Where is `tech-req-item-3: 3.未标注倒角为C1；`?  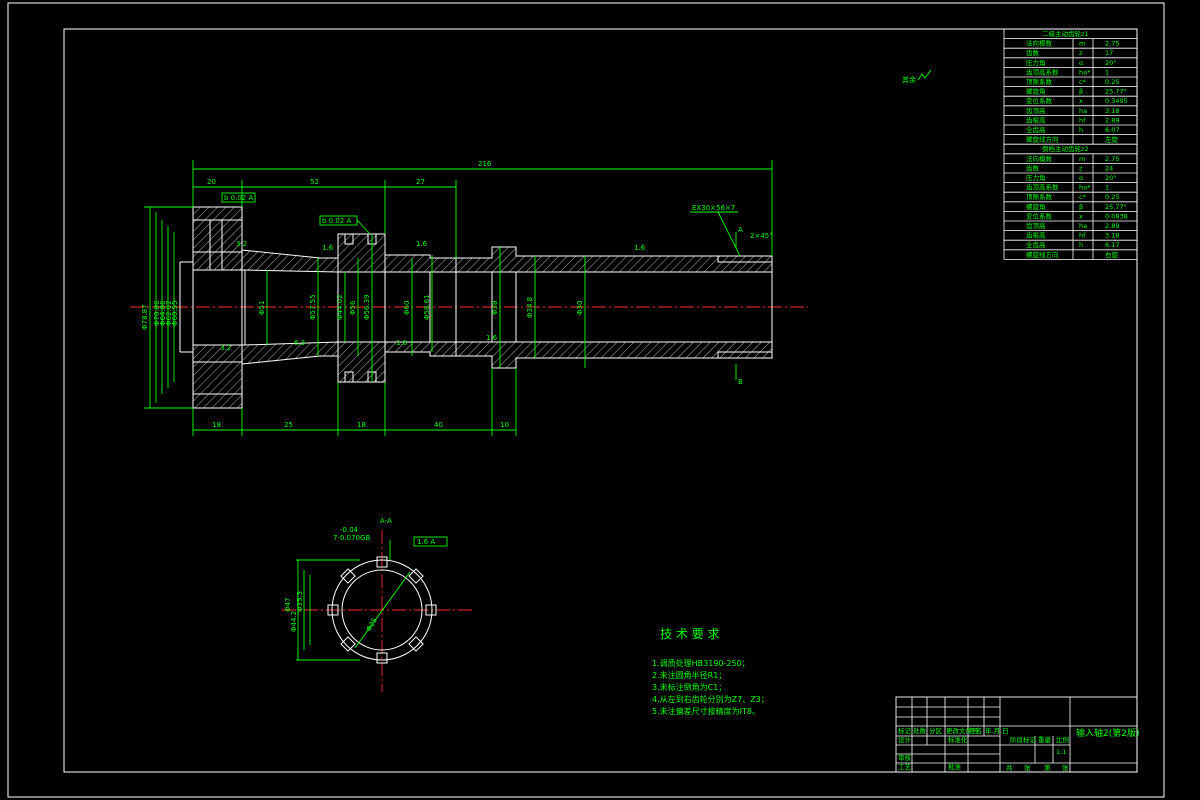
tech-req-item-3: 3.未标注倒角为C1； is located at coordinates (689, 687).